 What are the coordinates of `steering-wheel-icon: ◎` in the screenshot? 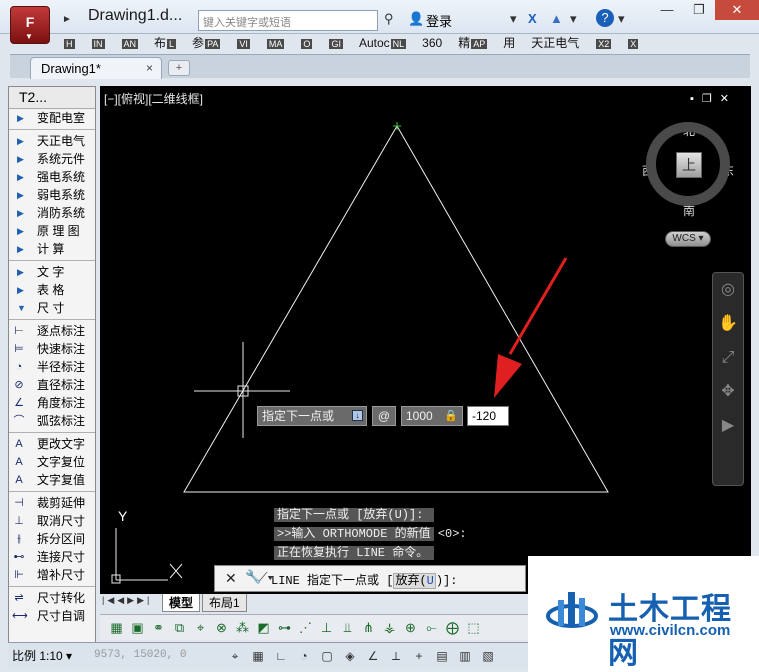 It's located at (728, 290).